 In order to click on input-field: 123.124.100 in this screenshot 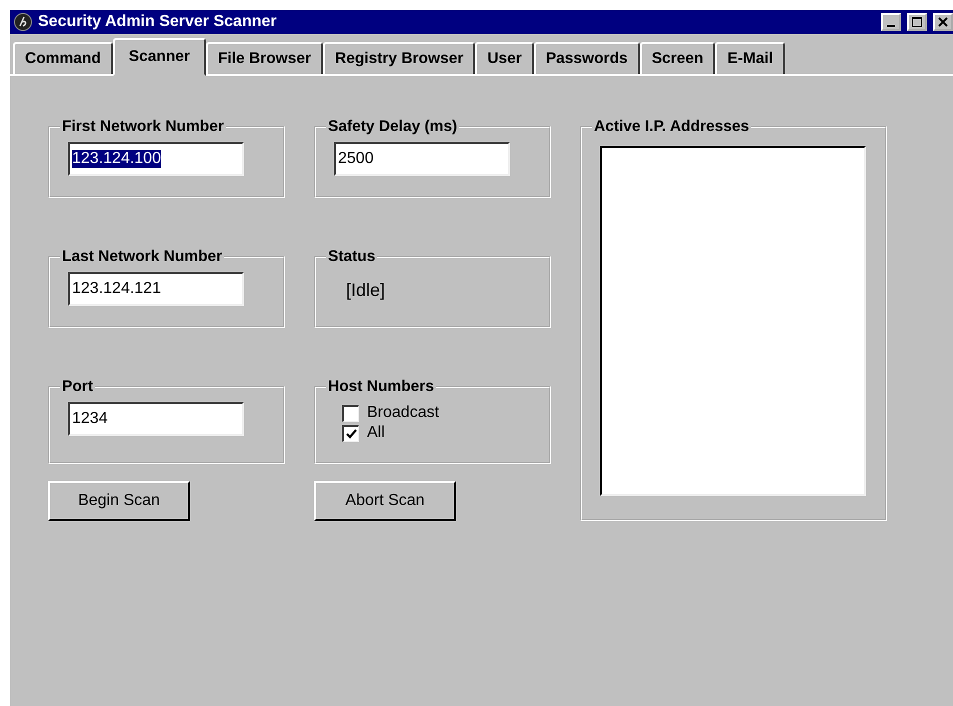, I will do `click(156, 159)`.